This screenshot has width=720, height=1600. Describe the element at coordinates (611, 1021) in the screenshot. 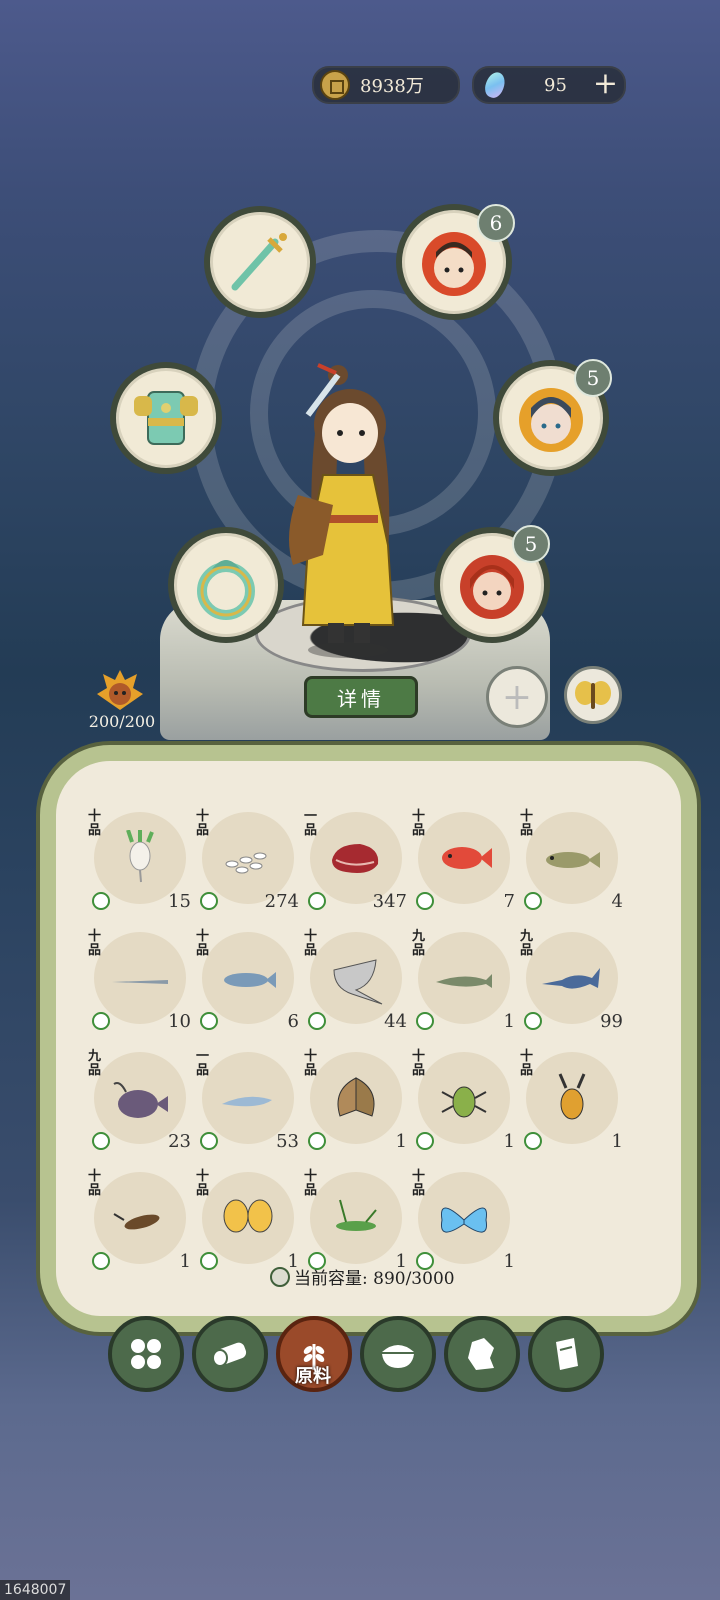

I see `item-count: 99` at that location.